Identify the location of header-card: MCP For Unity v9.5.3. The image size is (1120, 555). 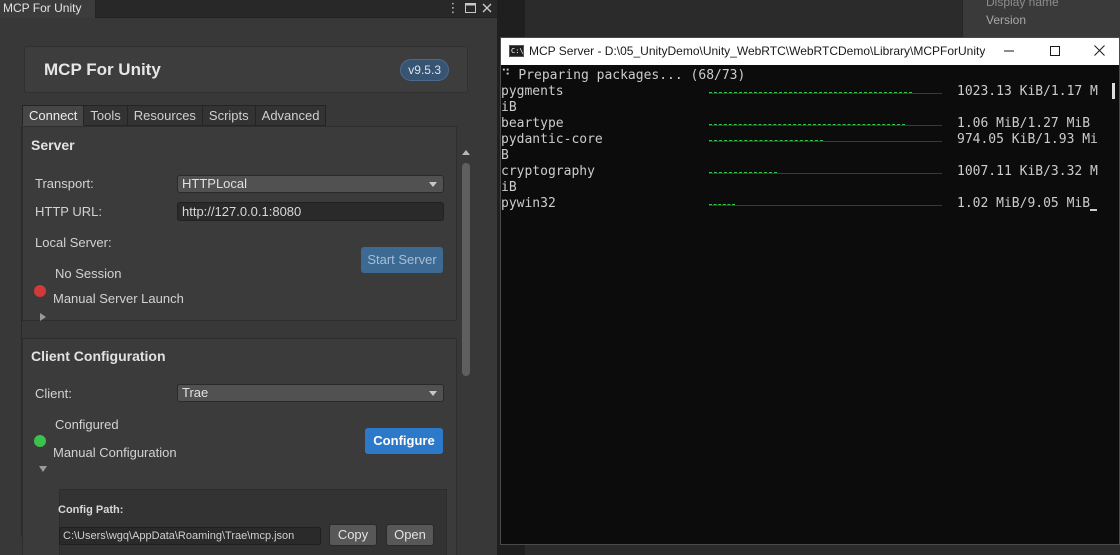
(246, 69).